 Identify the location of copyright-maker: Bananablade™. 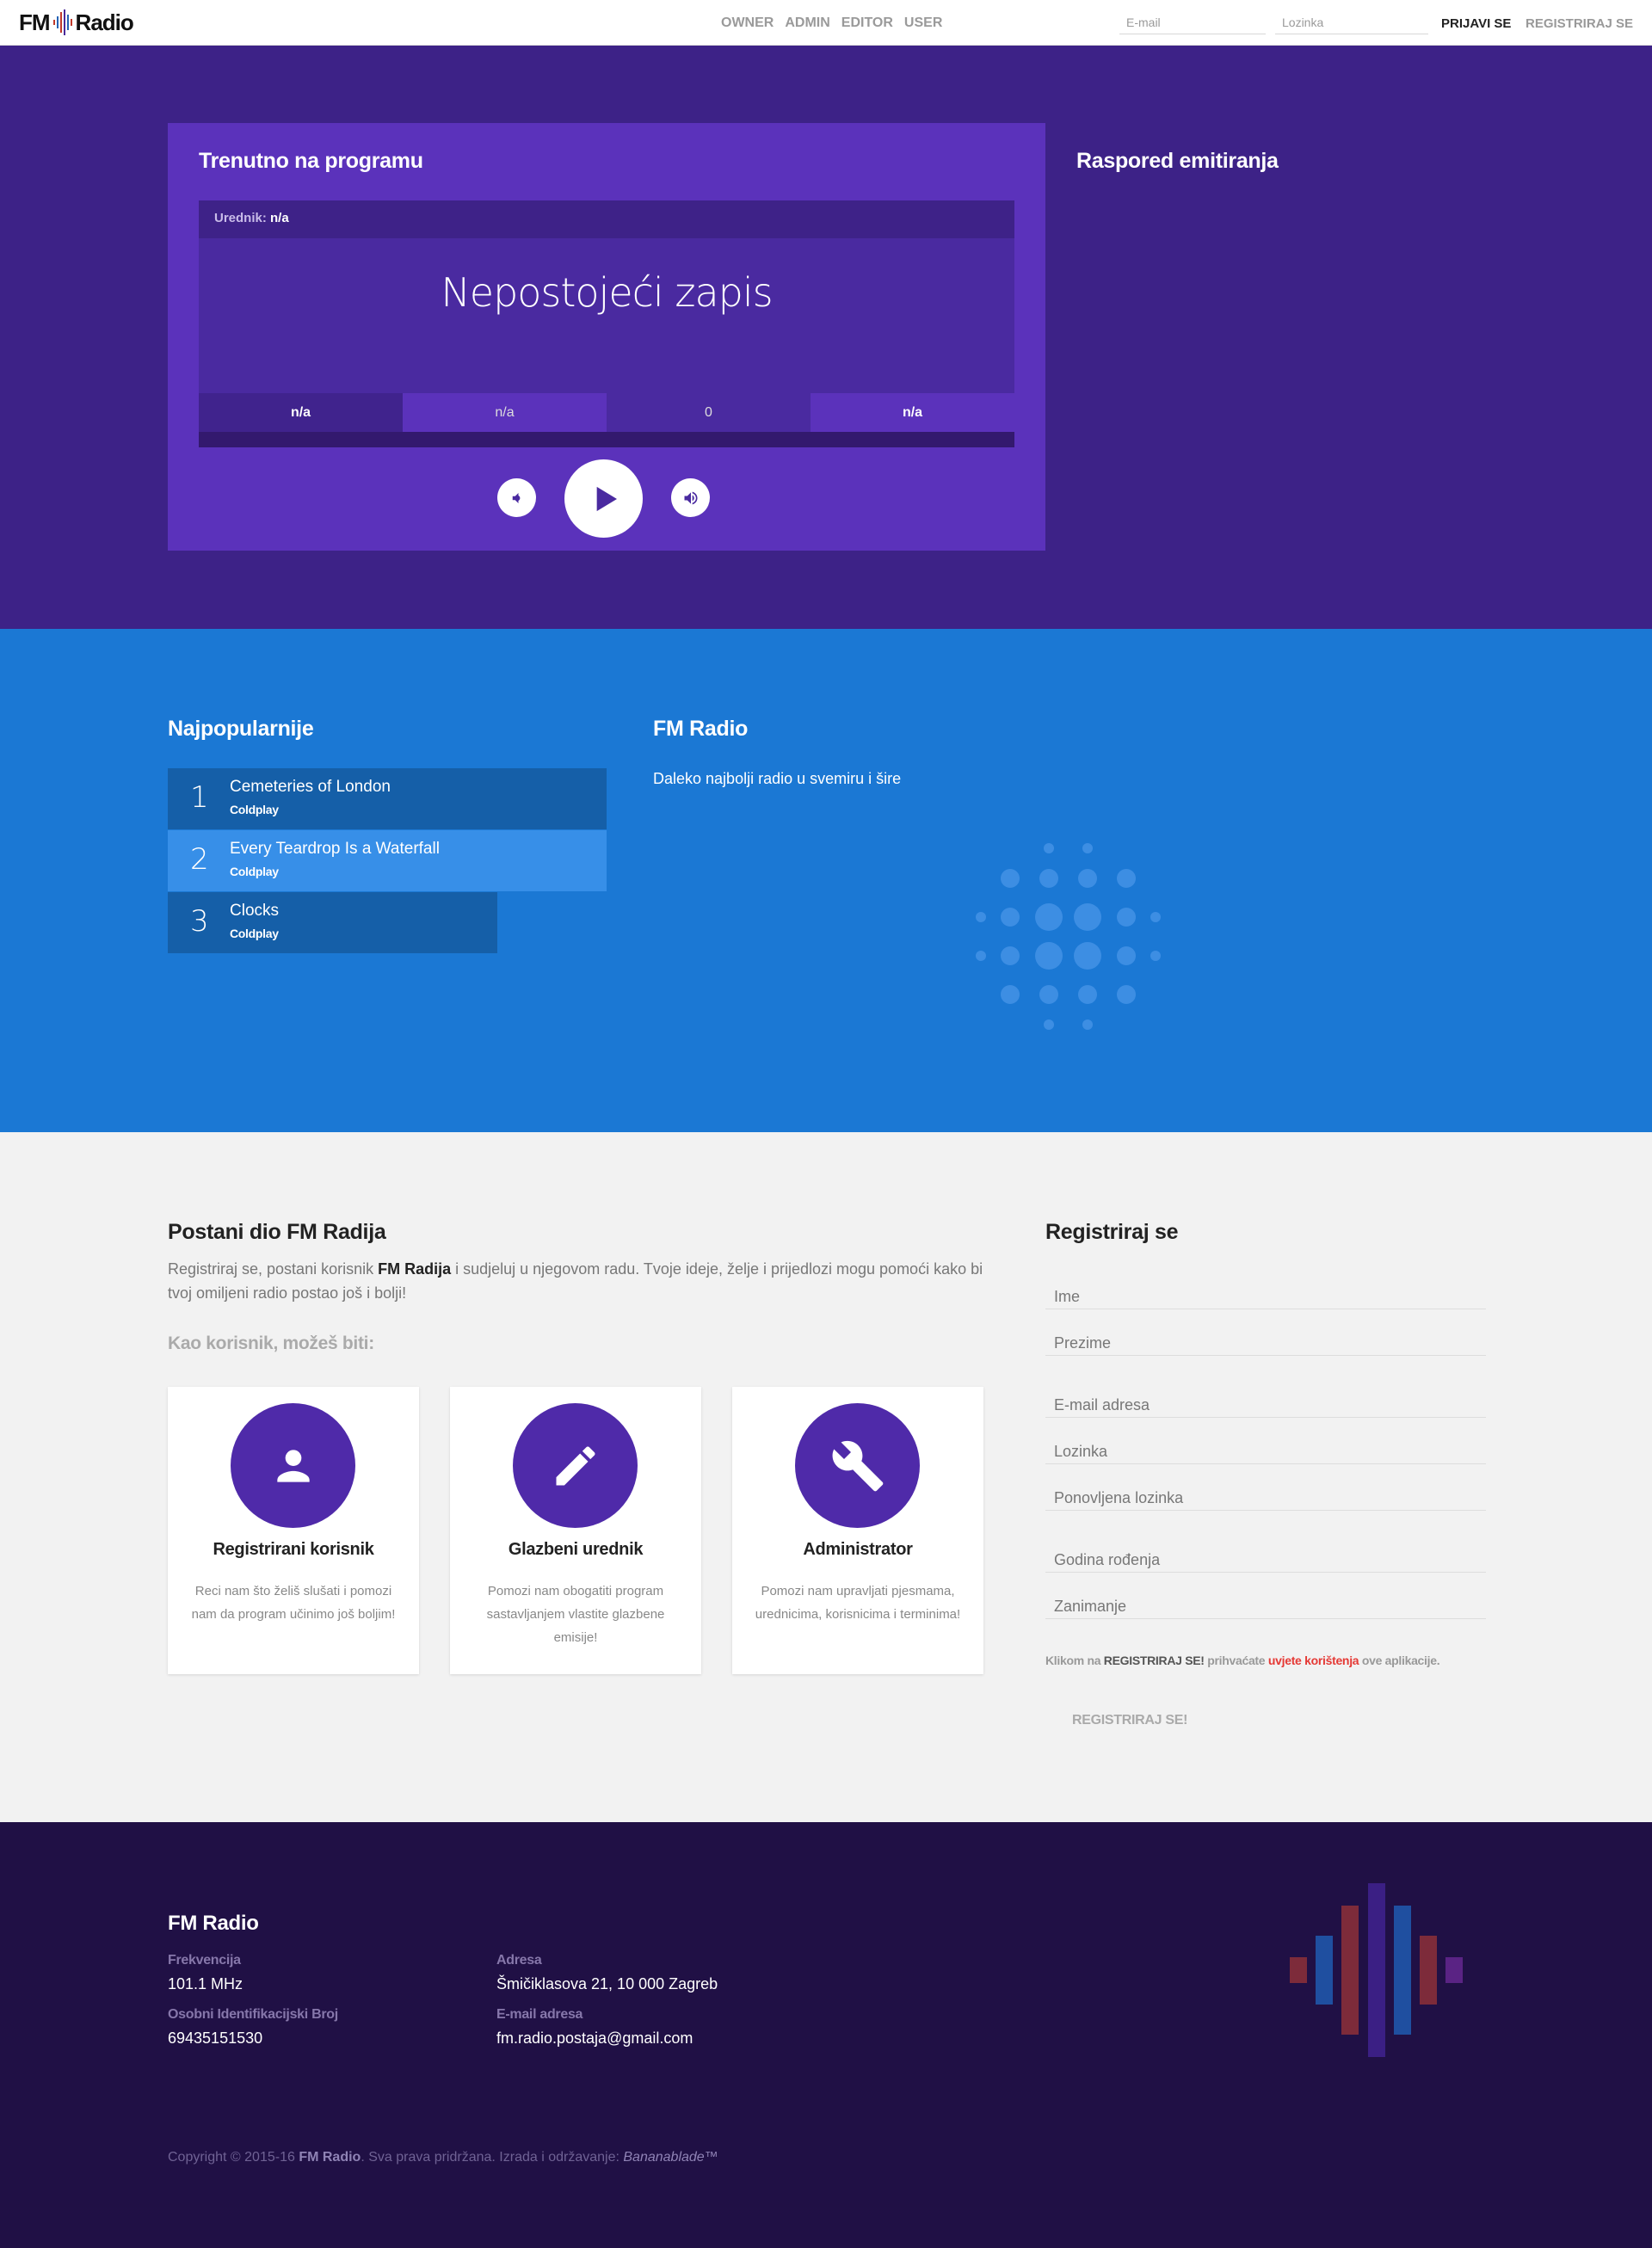
(670, 2157).